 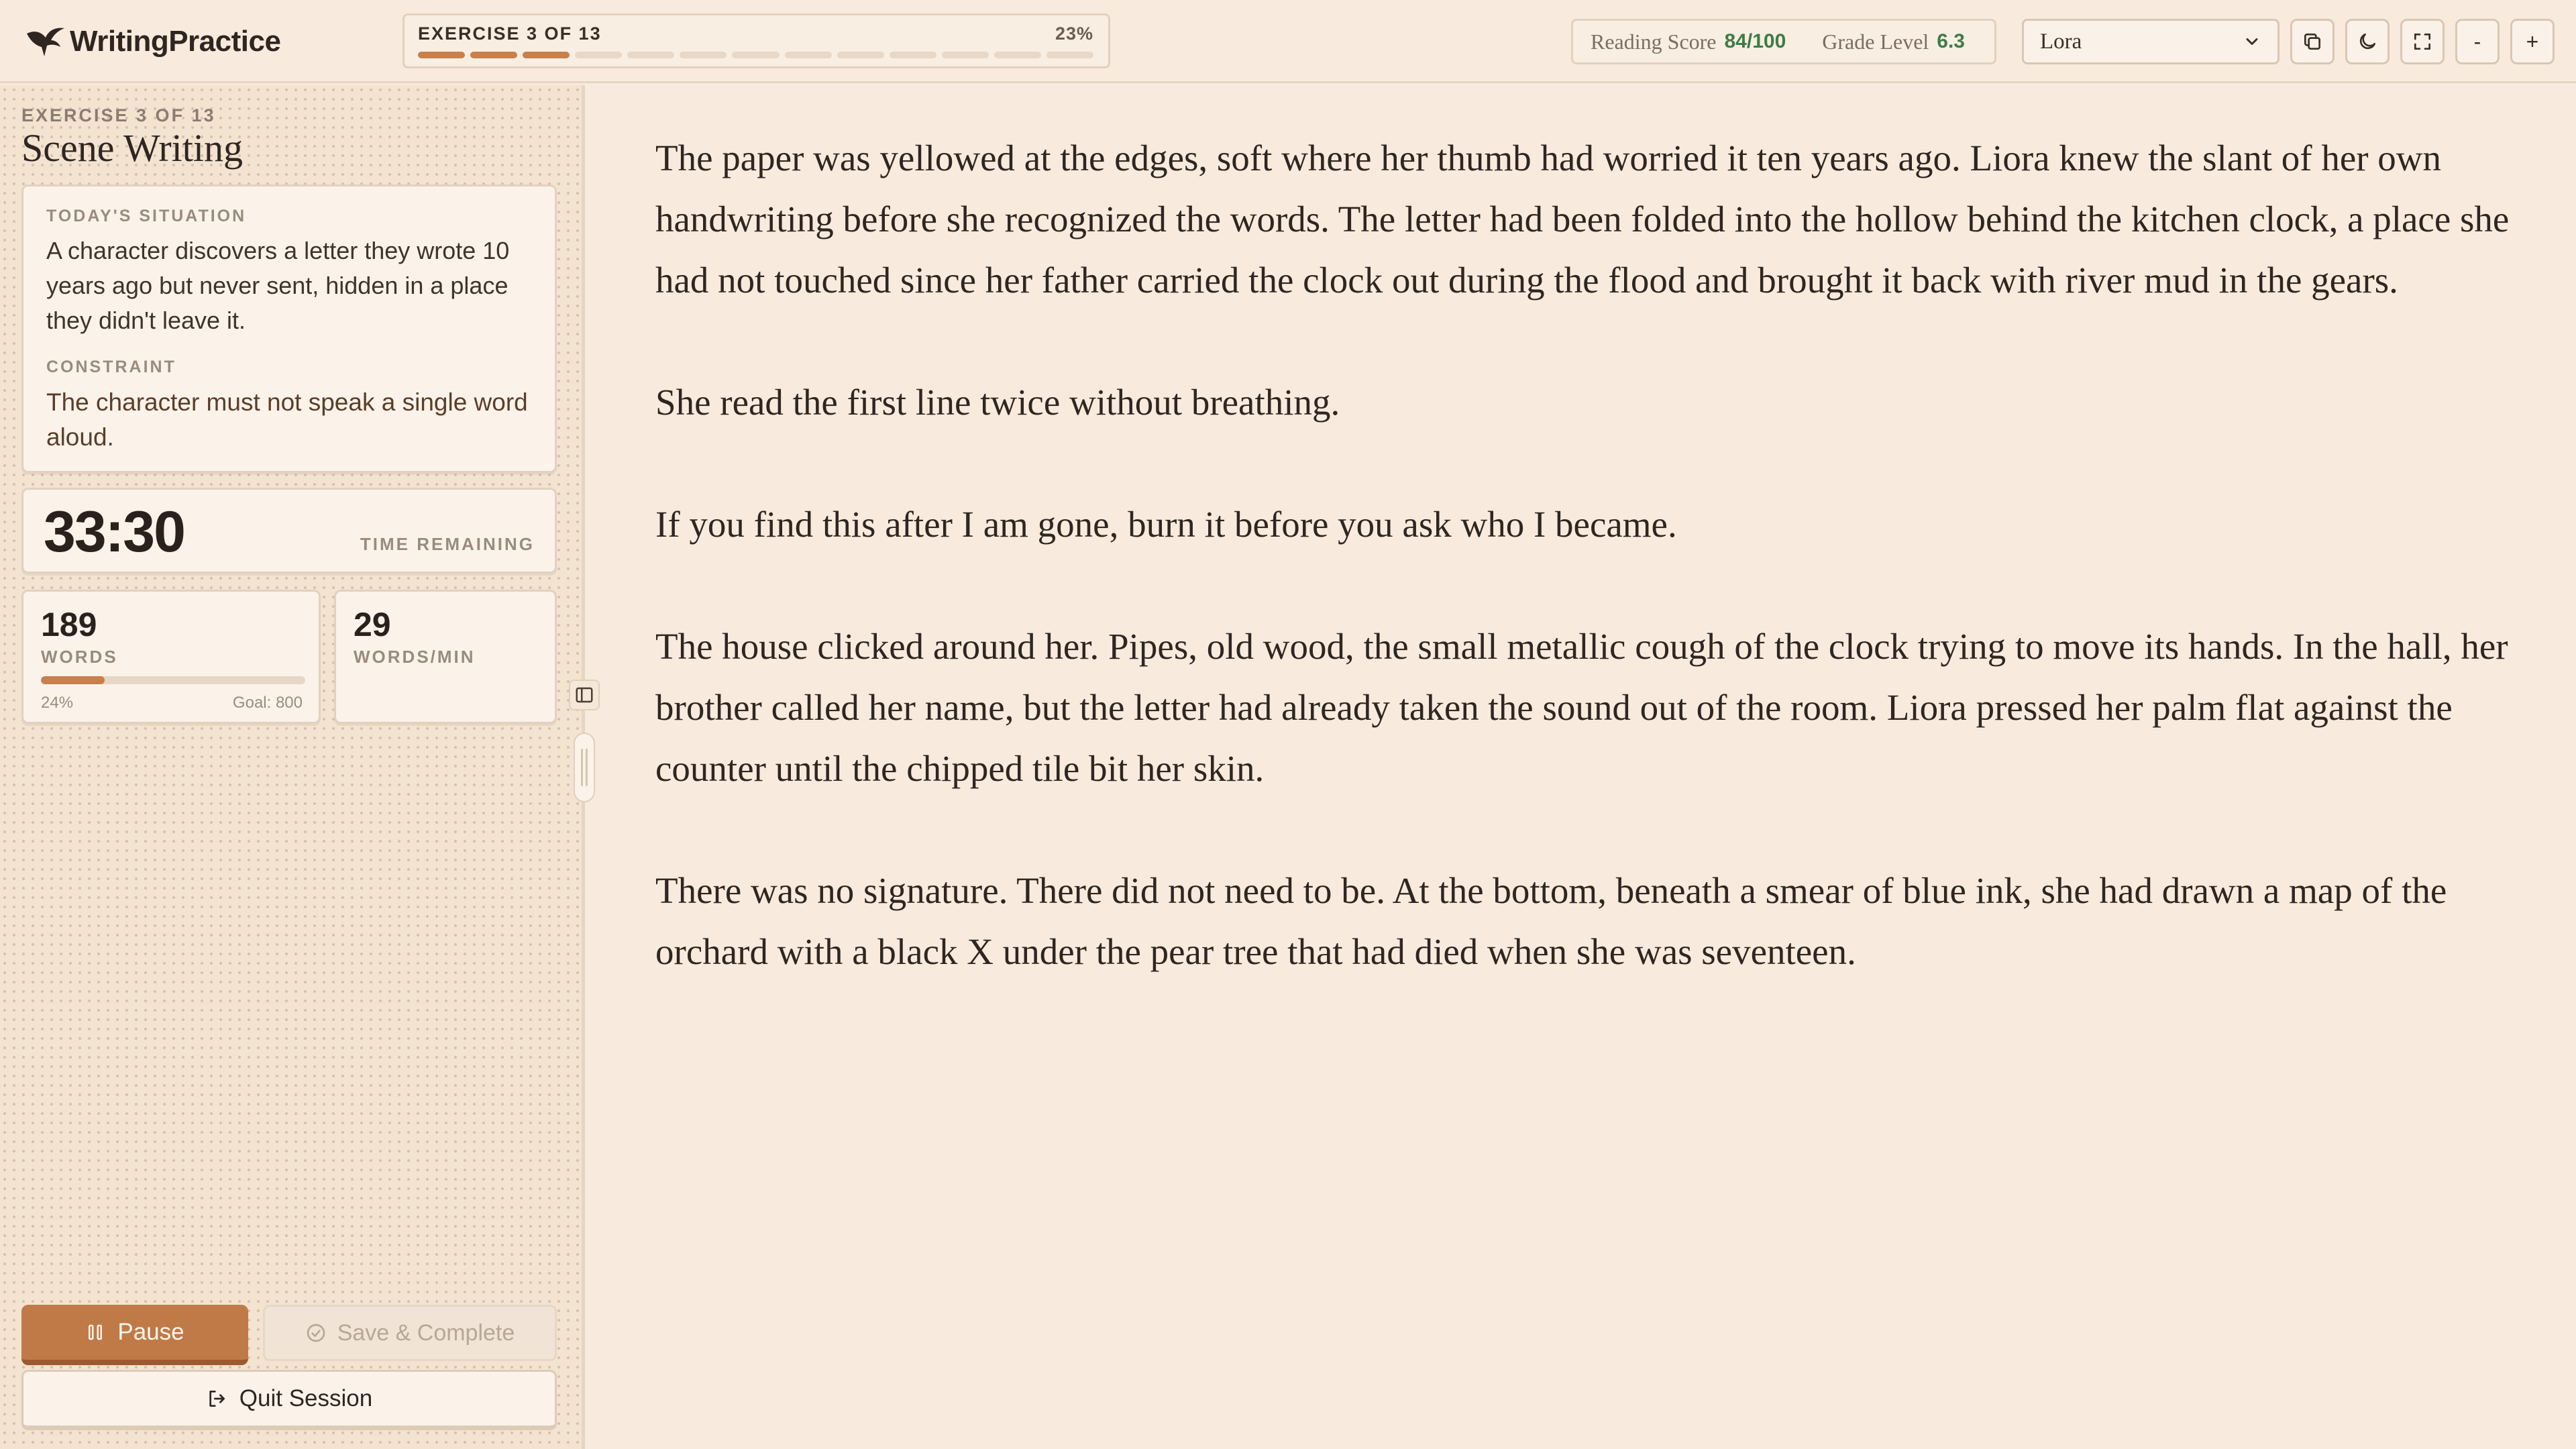 I want to click on check-circle-icon, so click(x=316, y=1333).